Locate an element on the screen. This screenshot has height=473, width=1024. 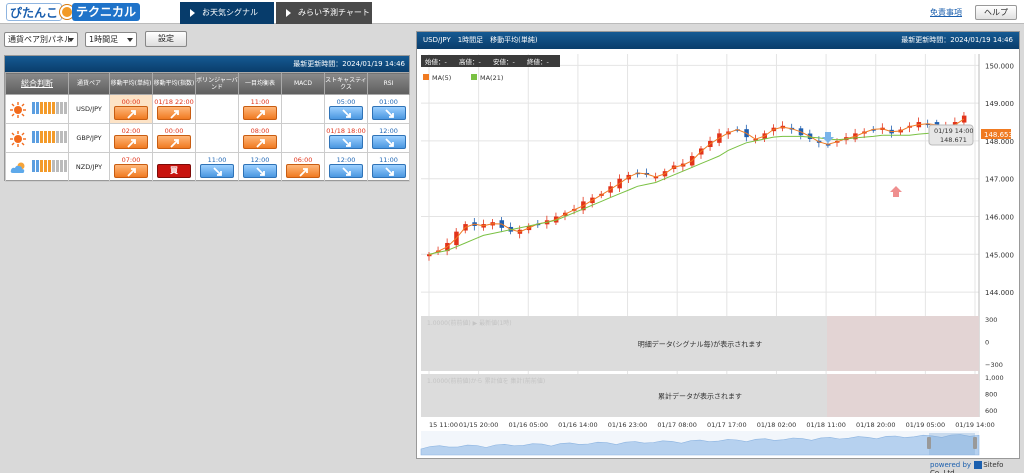
column-header: 移動平均(単純) is located at coordinates (131, 83).